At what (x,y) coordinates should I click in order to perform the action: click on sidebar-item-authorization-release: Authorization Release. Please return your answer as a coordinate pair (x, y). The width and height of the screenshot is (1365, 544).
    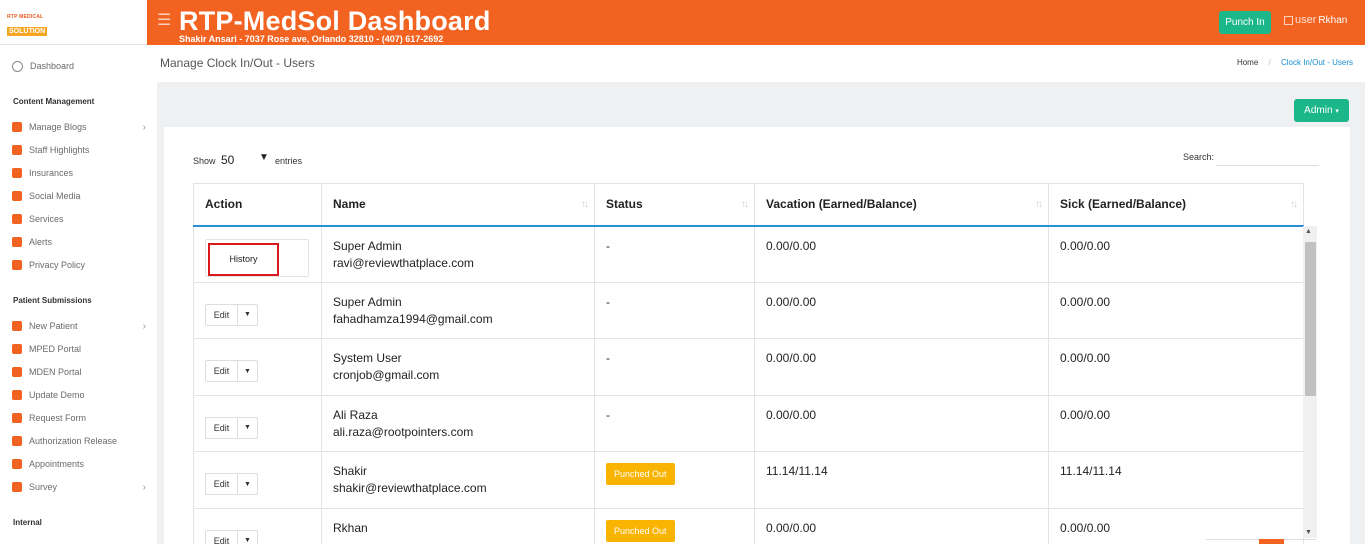
    Looking at the image, I should click on (82, 441).